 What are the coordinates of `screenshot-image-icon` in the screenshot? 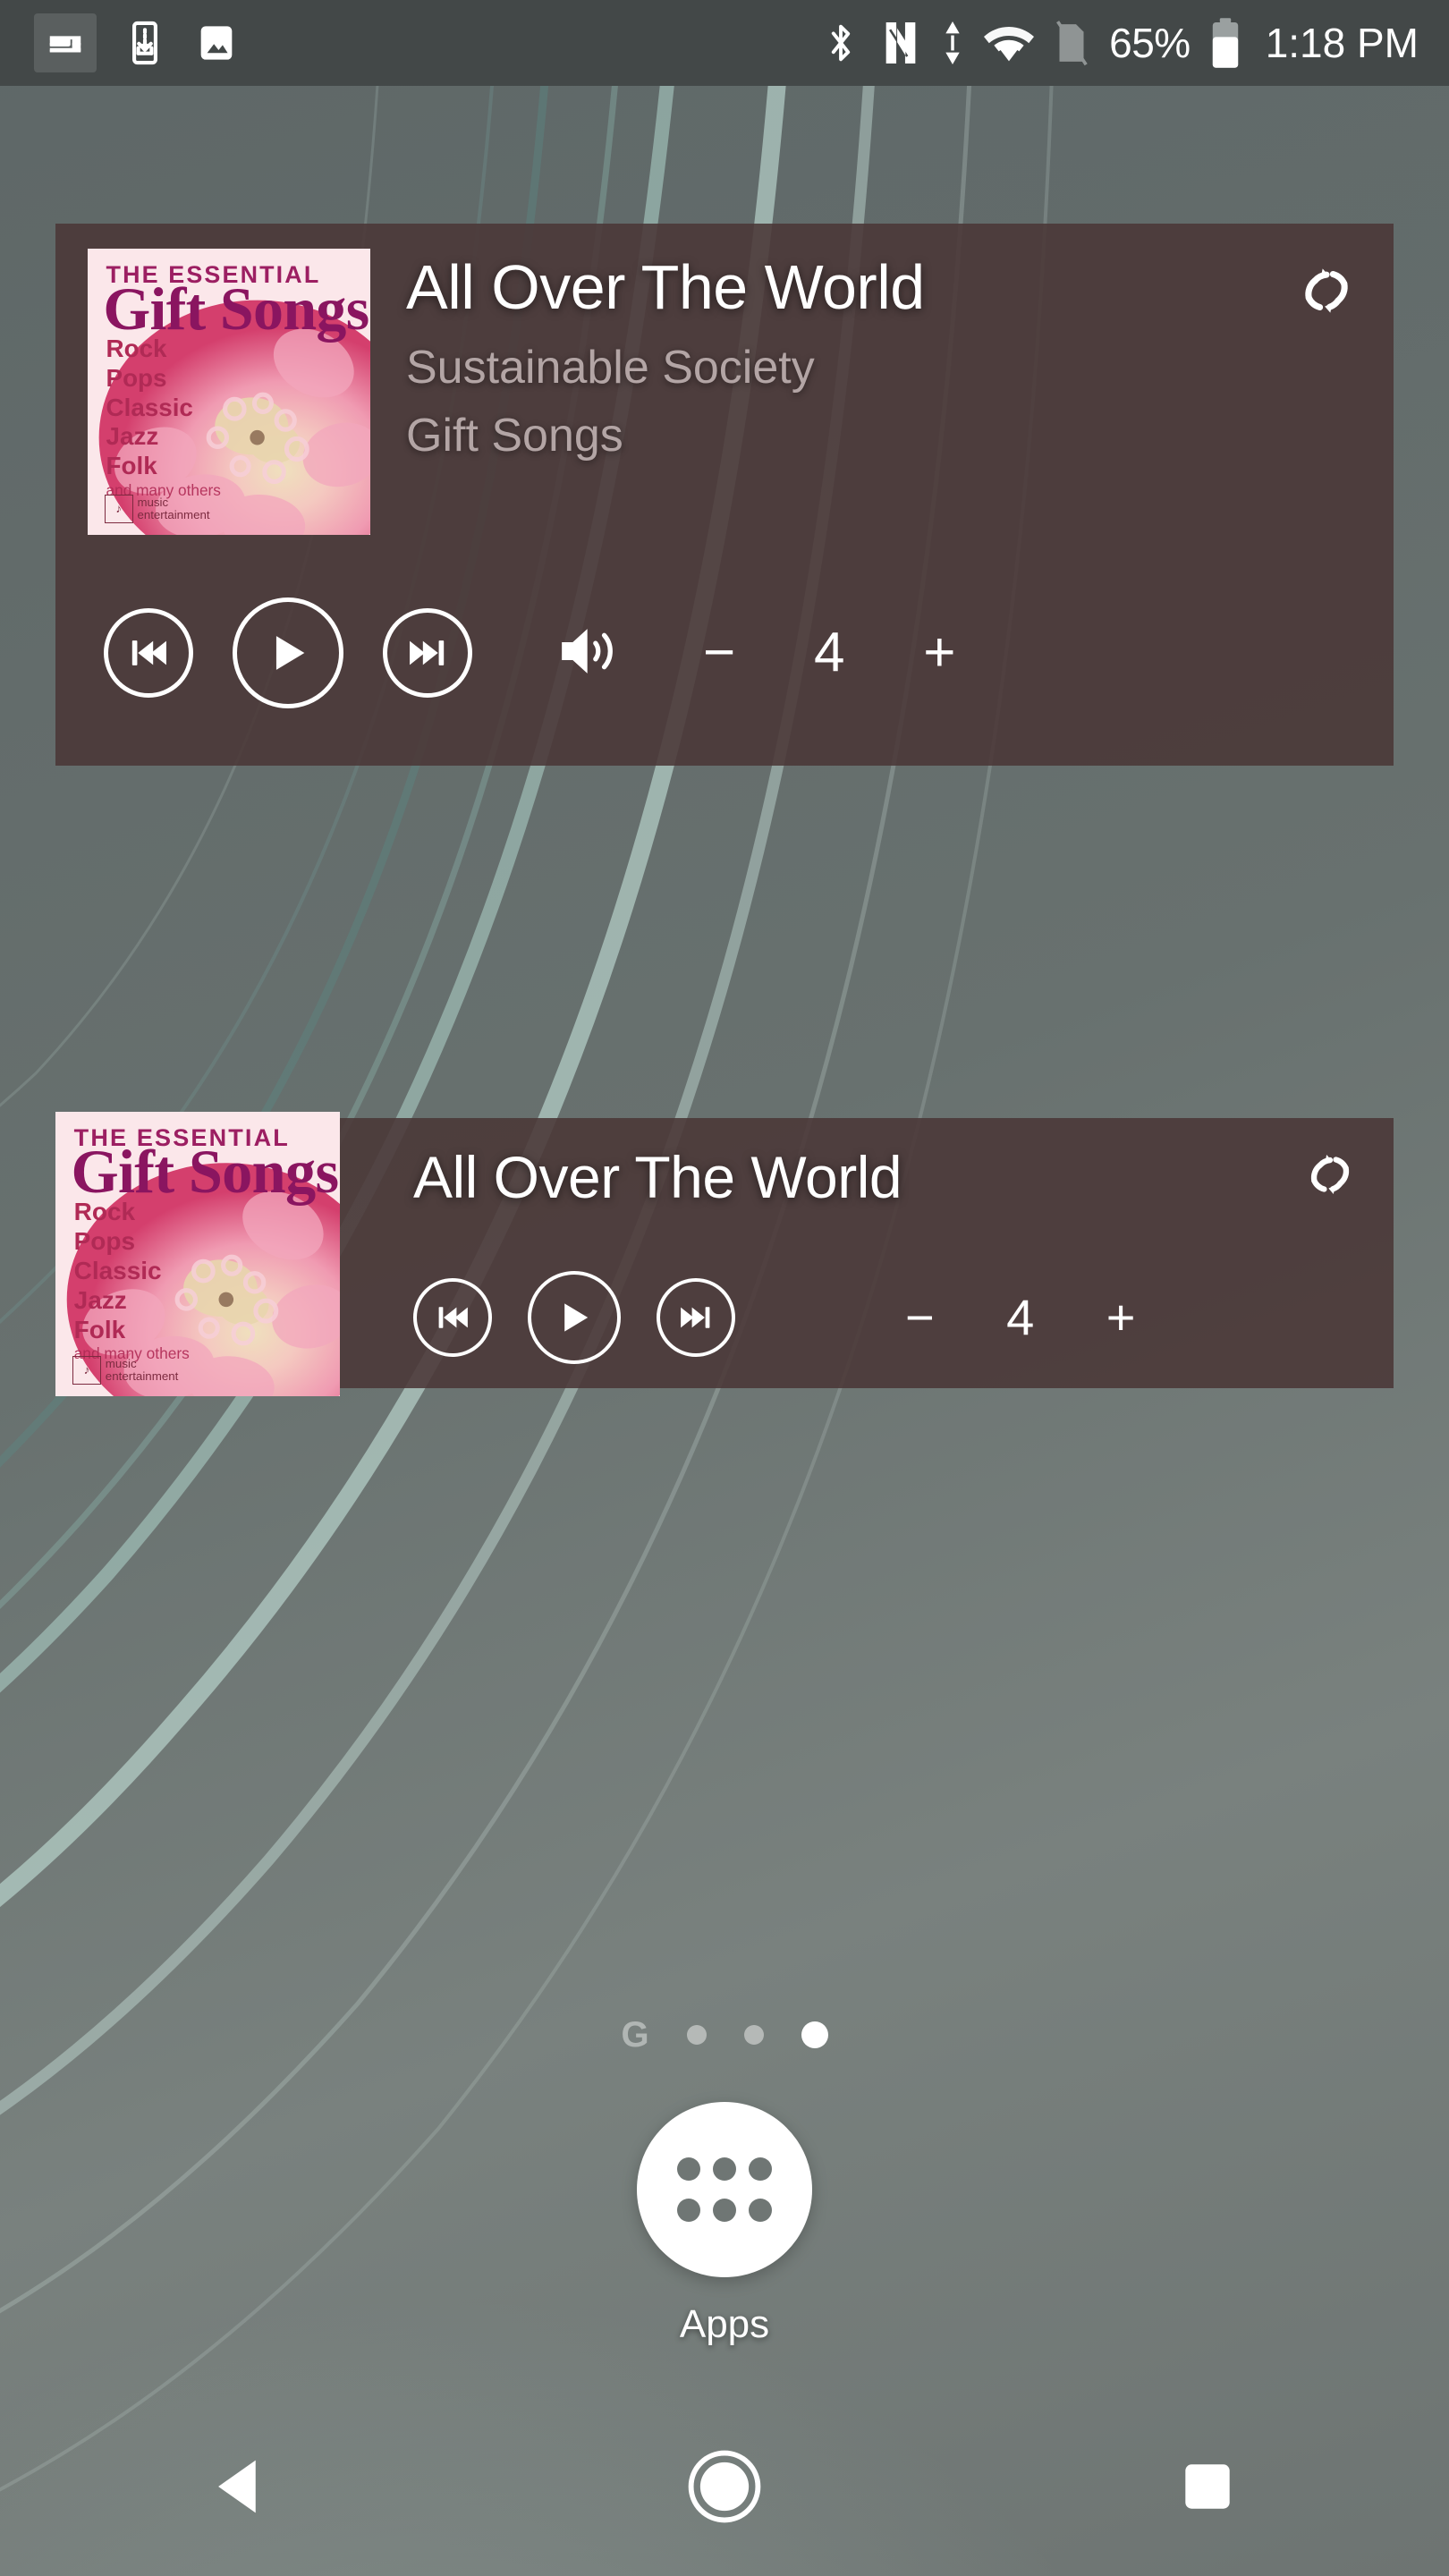 It's located at (216, 43).